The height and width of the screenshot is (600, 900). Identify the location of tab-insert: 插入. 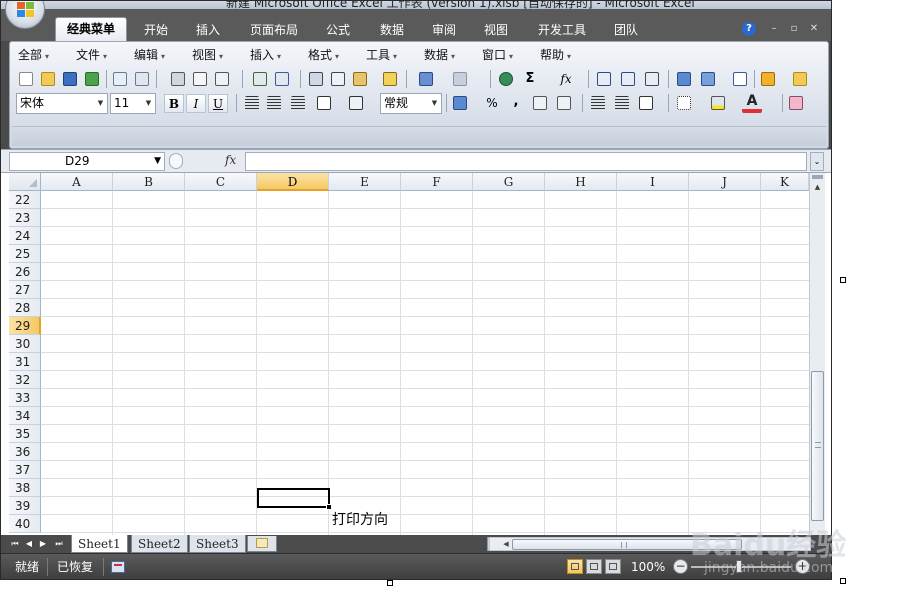
(208, 30).